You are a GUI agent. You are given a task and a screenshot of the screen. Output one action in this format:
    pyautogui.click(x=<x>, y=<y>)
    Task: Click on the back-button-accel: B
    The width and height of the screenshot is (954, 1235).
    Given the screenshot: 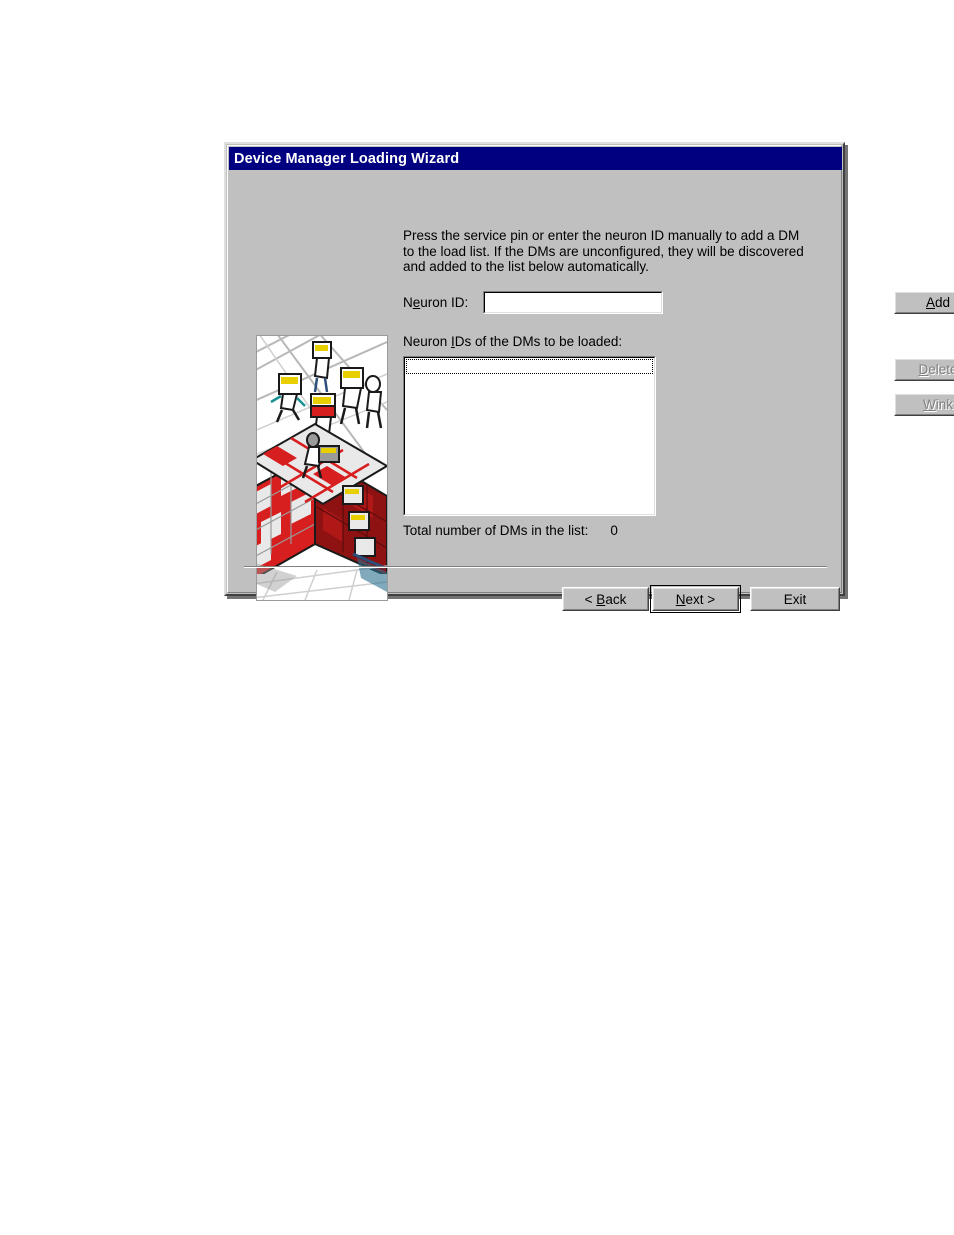 What is the action you would take?
    pyautogui.click(x=601, y=599)
    